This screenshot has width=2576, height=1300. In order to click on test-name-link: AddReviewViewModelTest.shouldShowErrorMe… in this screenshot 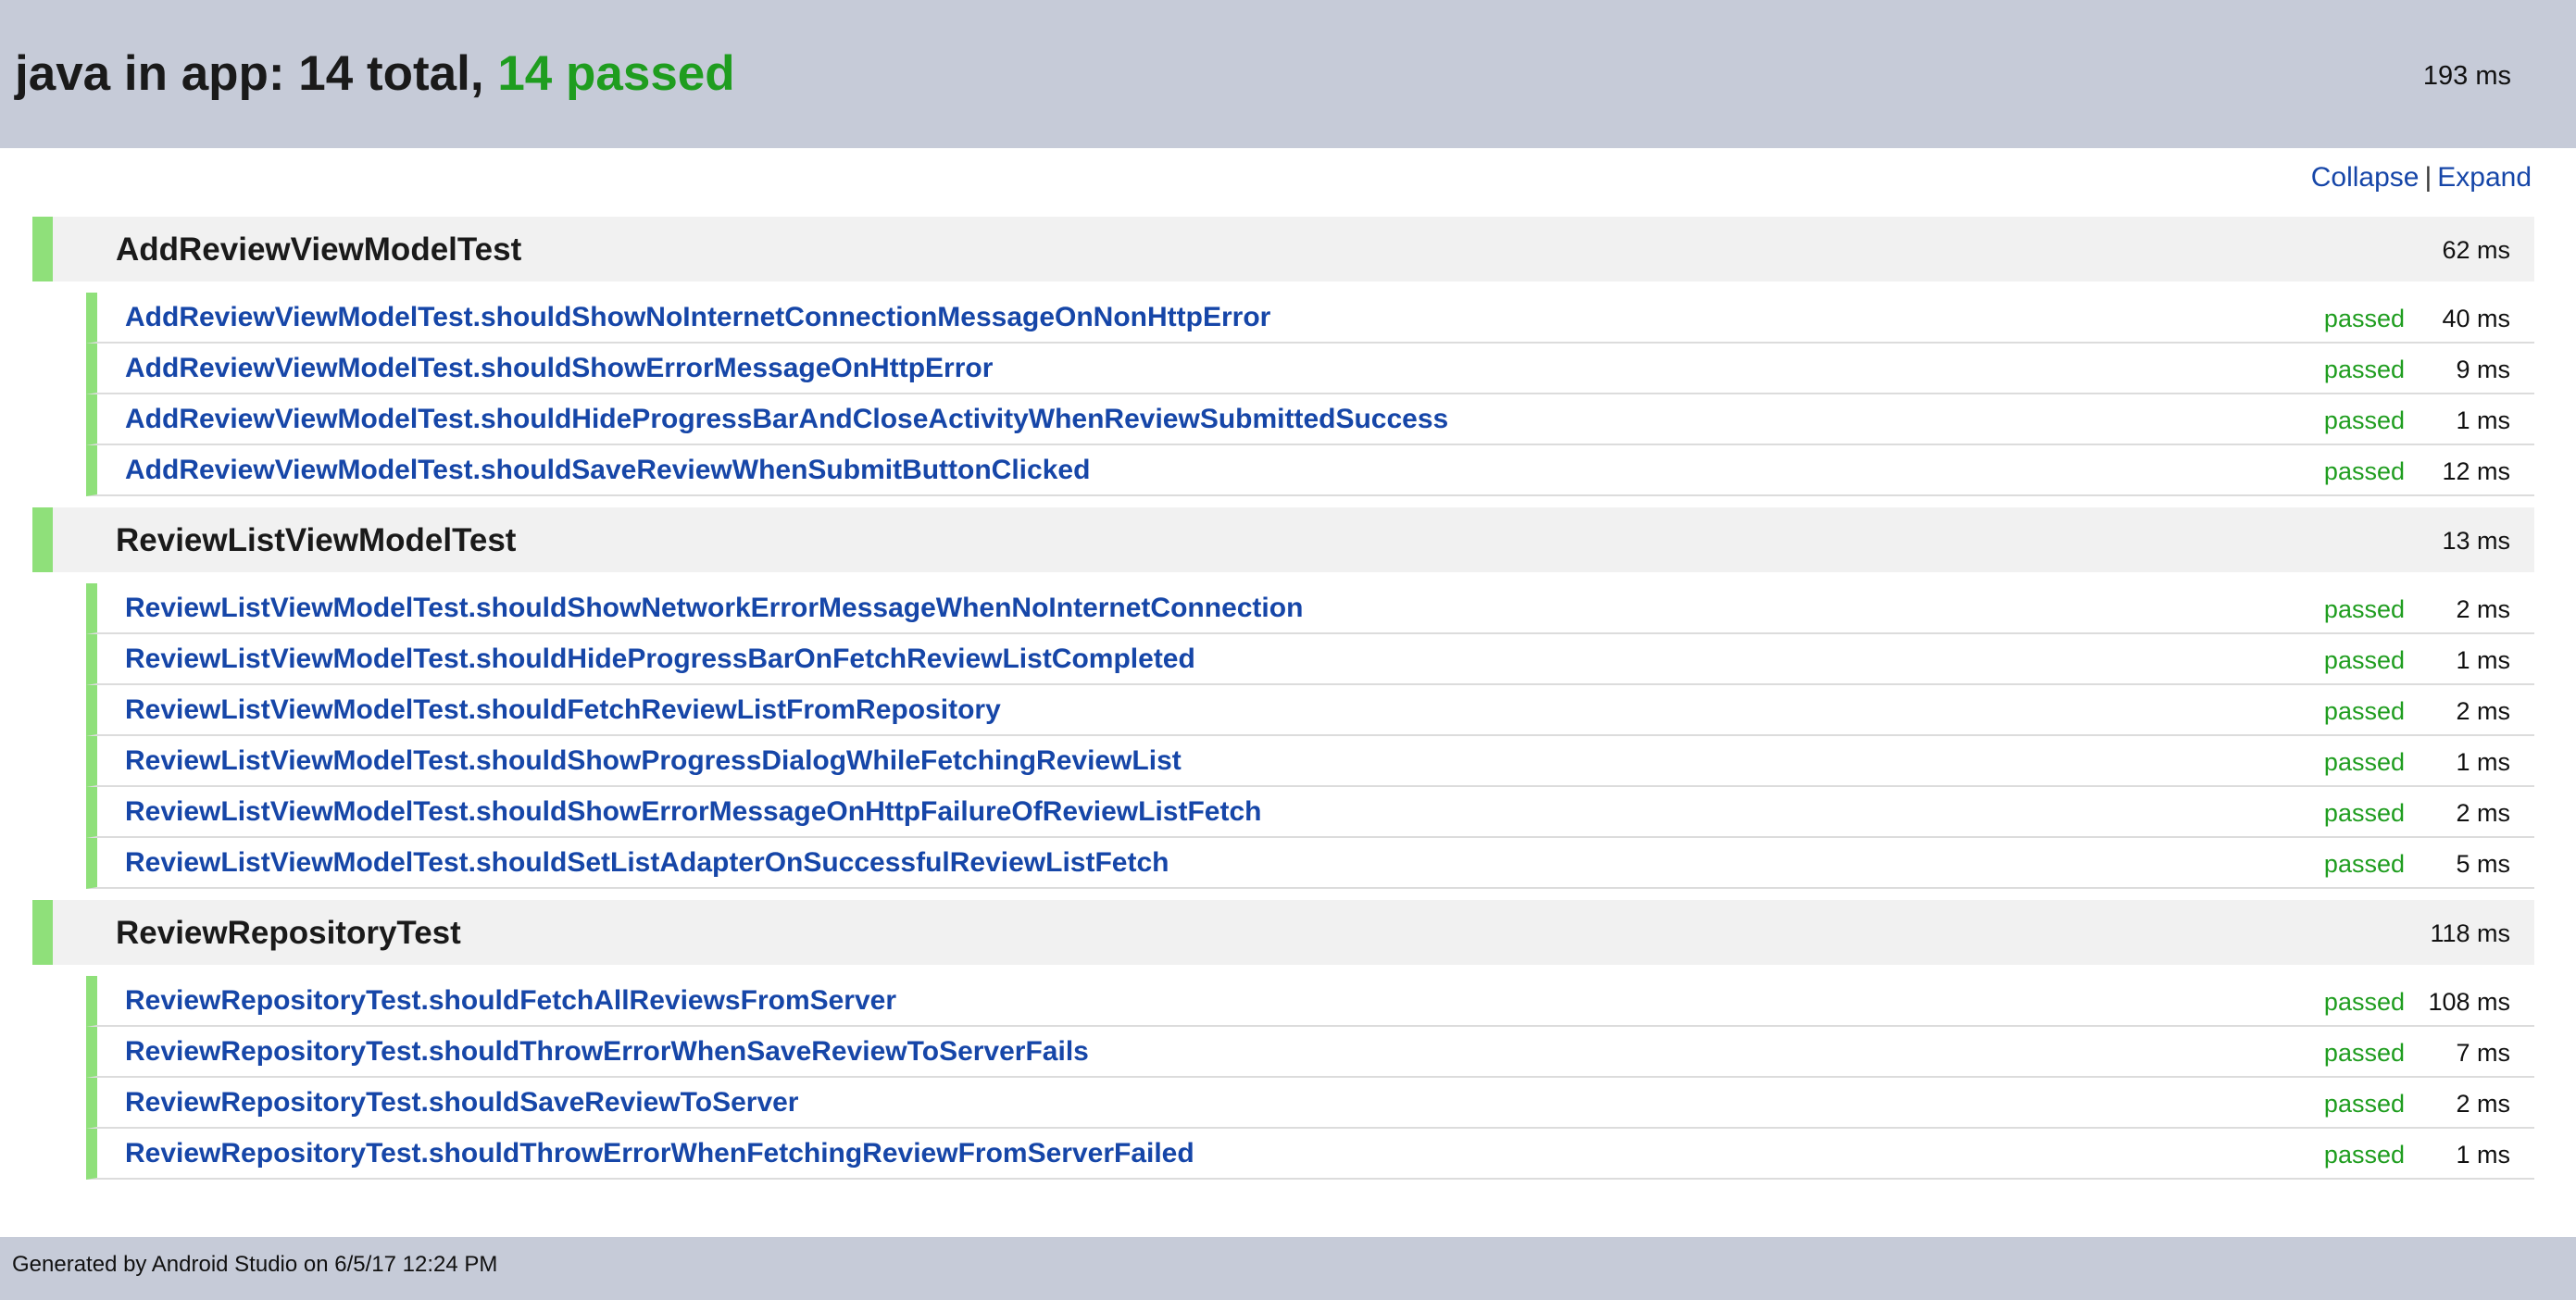, I will do `click(559, 368)`.